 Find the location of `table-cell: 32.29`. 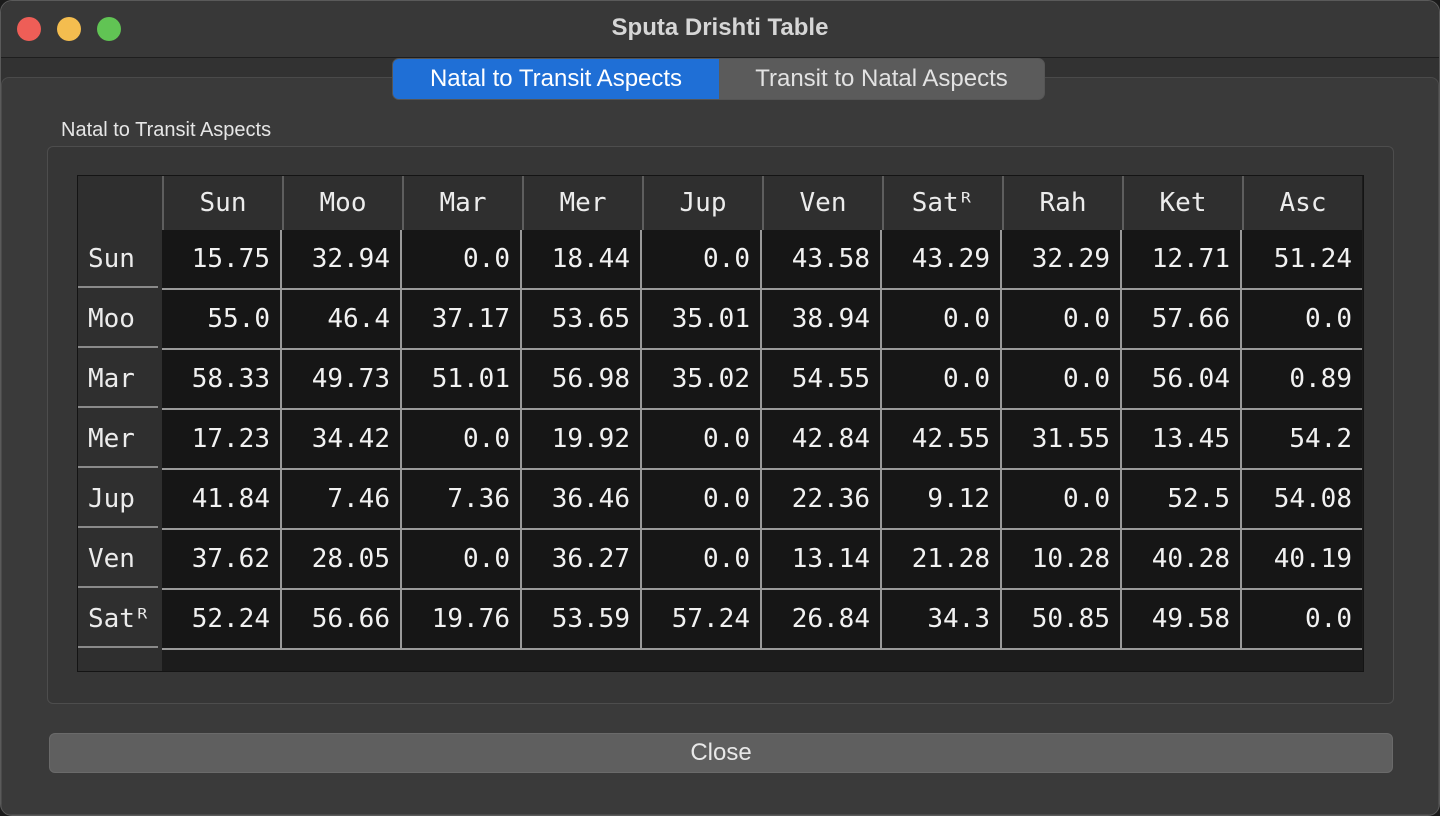

table-cell: 32.29 is located at coordinates (1062, 260).